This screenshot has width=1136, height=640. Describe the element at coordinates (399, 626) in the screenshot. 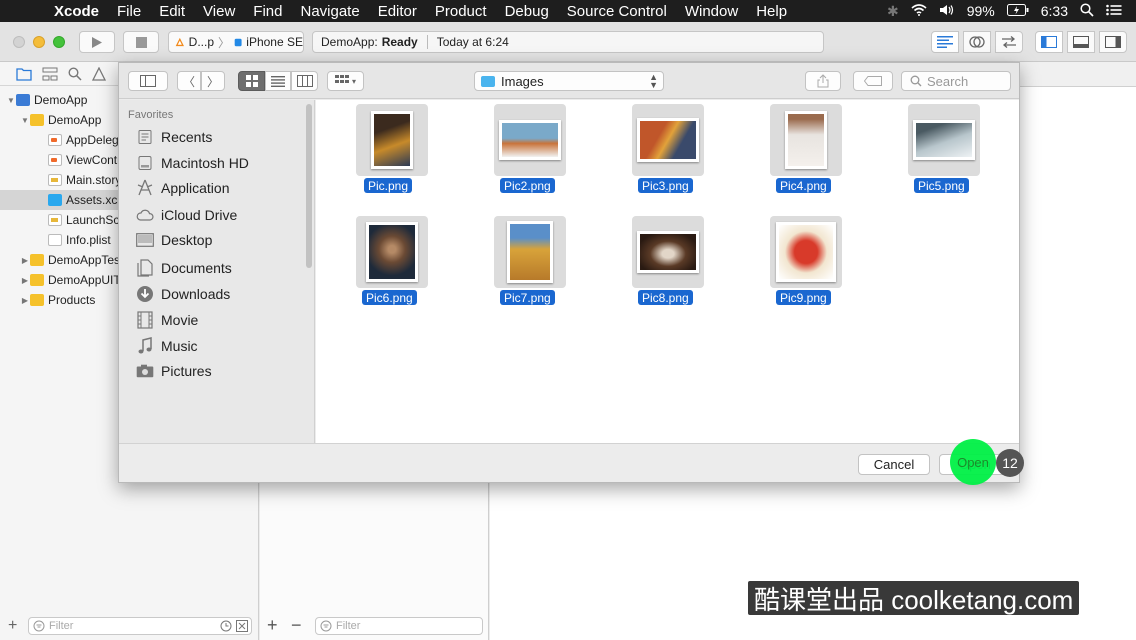

I see `asset-filter: Filter` at that location.